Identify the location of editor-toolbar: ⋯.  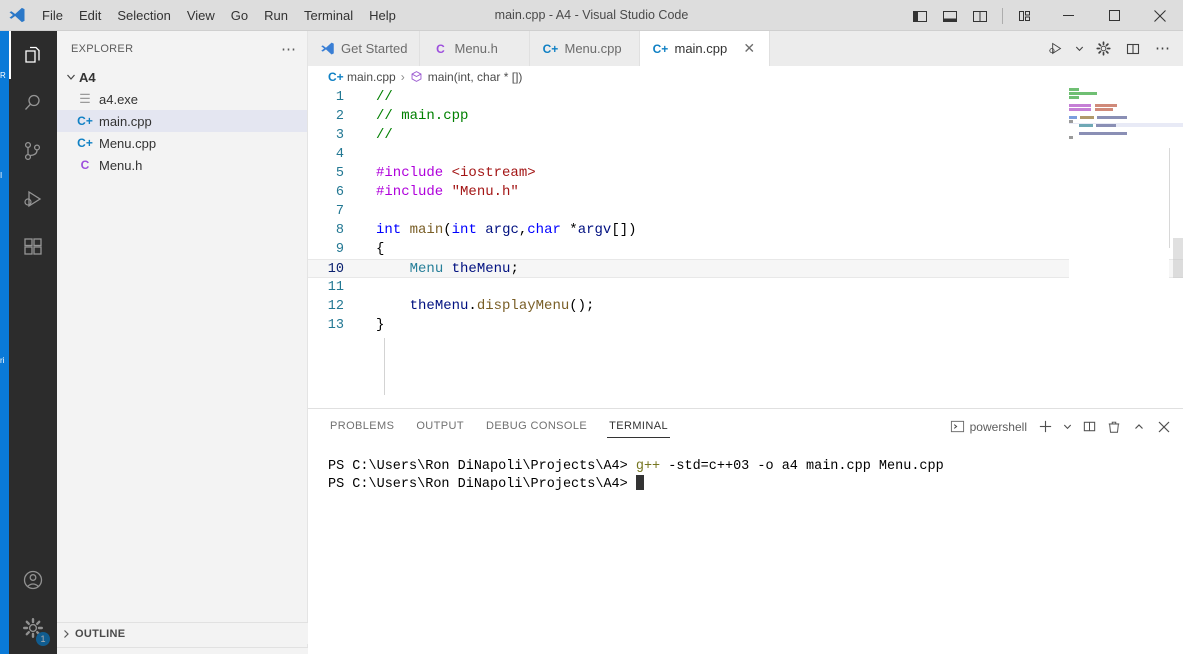
(1112, 48).